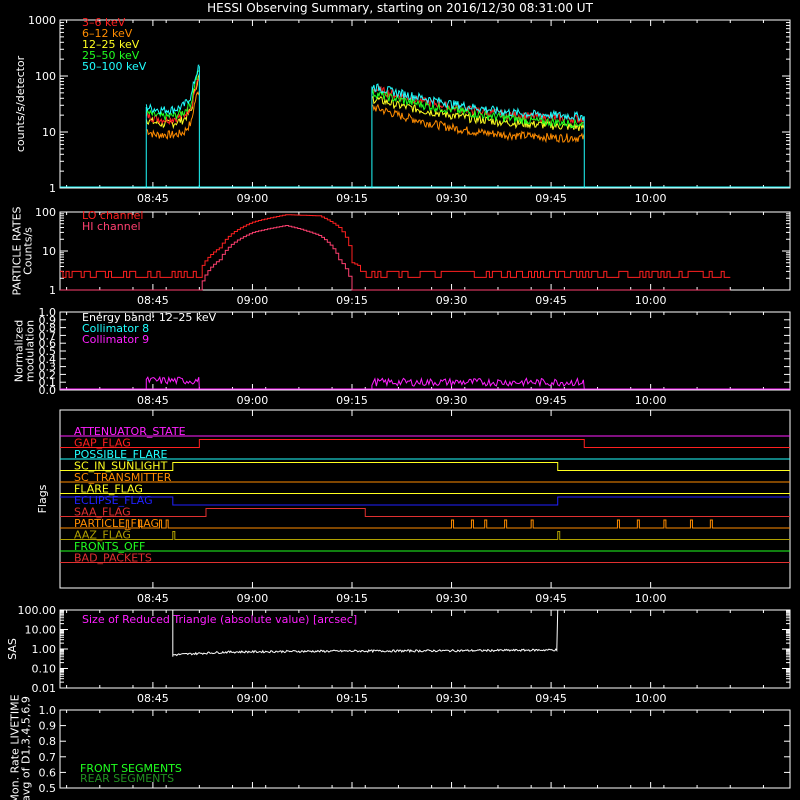 Image resolution: width=800 pixels, height=800 pixels. What do you see at coordinates (111, 226) in the screenshot?
I see `legend-entry: HI channel` at bounding box center [111, 226].